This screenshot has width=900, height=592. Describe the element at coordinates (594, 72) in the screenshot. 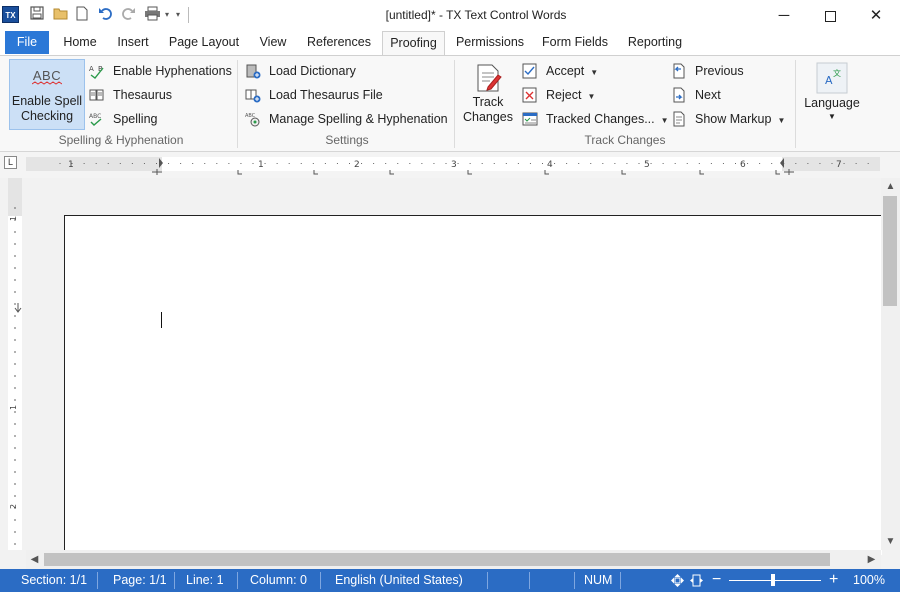

I see `accept-dropdown-icon: ▼` at that location.